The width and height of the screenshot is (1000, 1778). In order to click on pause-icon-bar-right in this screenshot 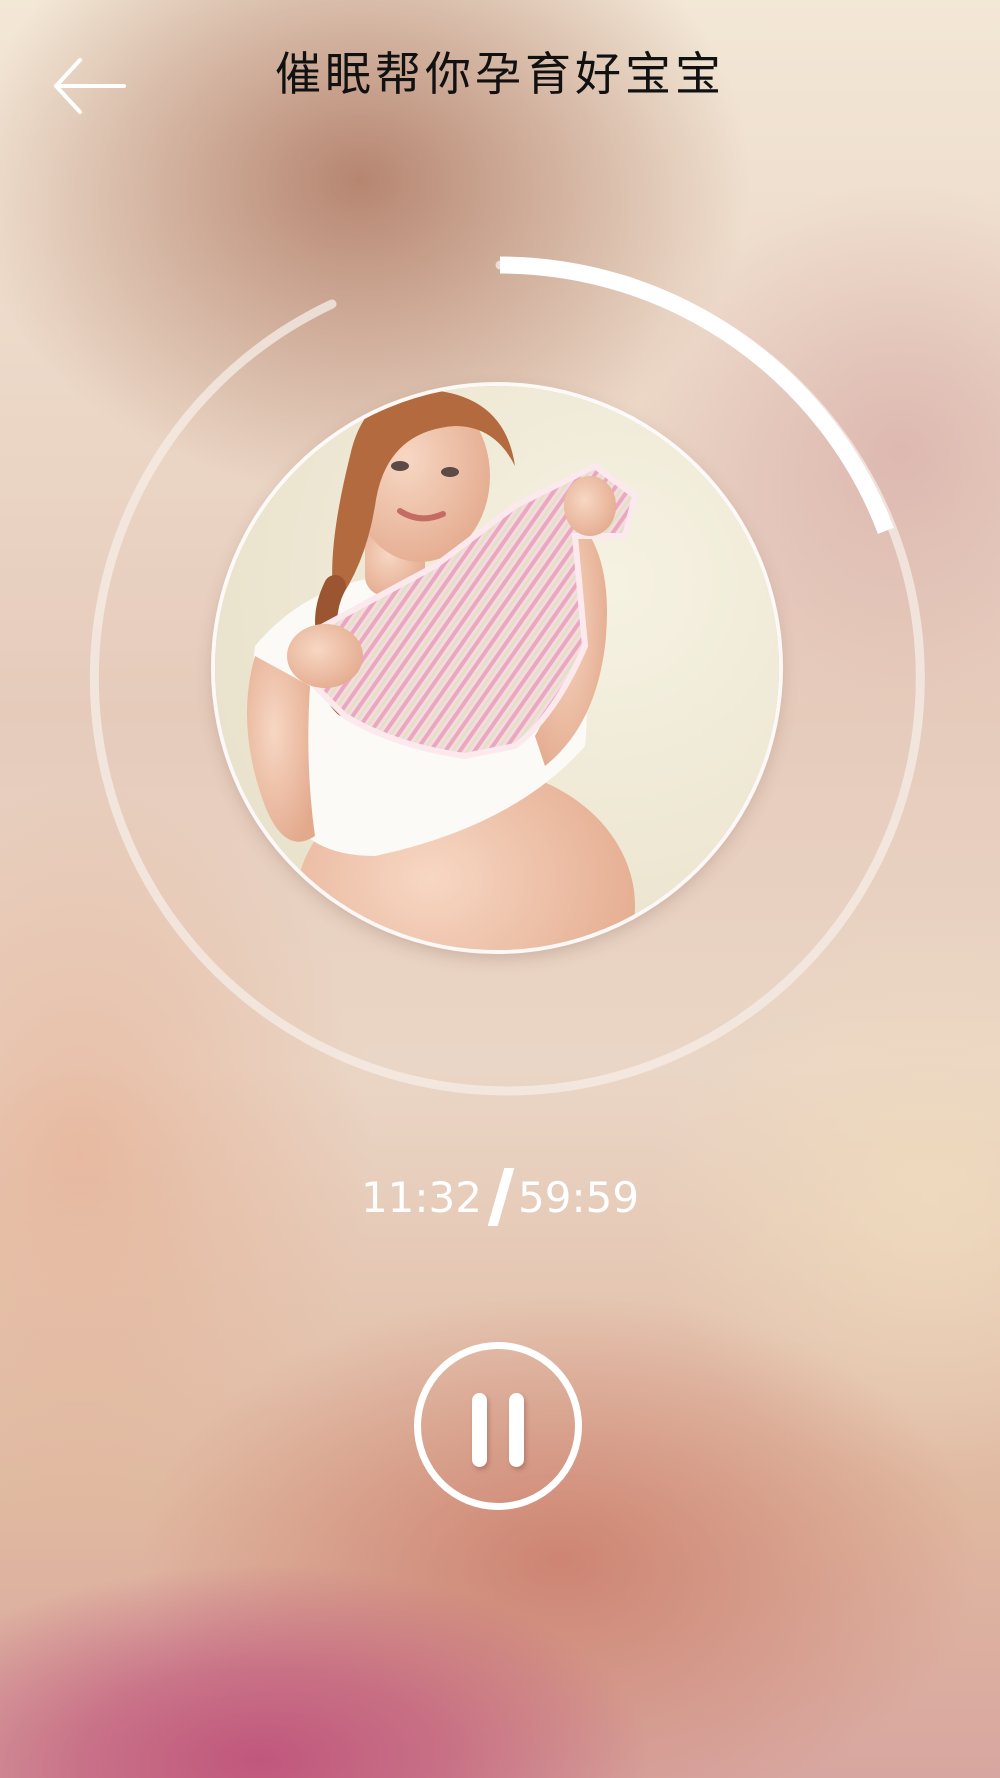, I will do `click(516, 1430)`.